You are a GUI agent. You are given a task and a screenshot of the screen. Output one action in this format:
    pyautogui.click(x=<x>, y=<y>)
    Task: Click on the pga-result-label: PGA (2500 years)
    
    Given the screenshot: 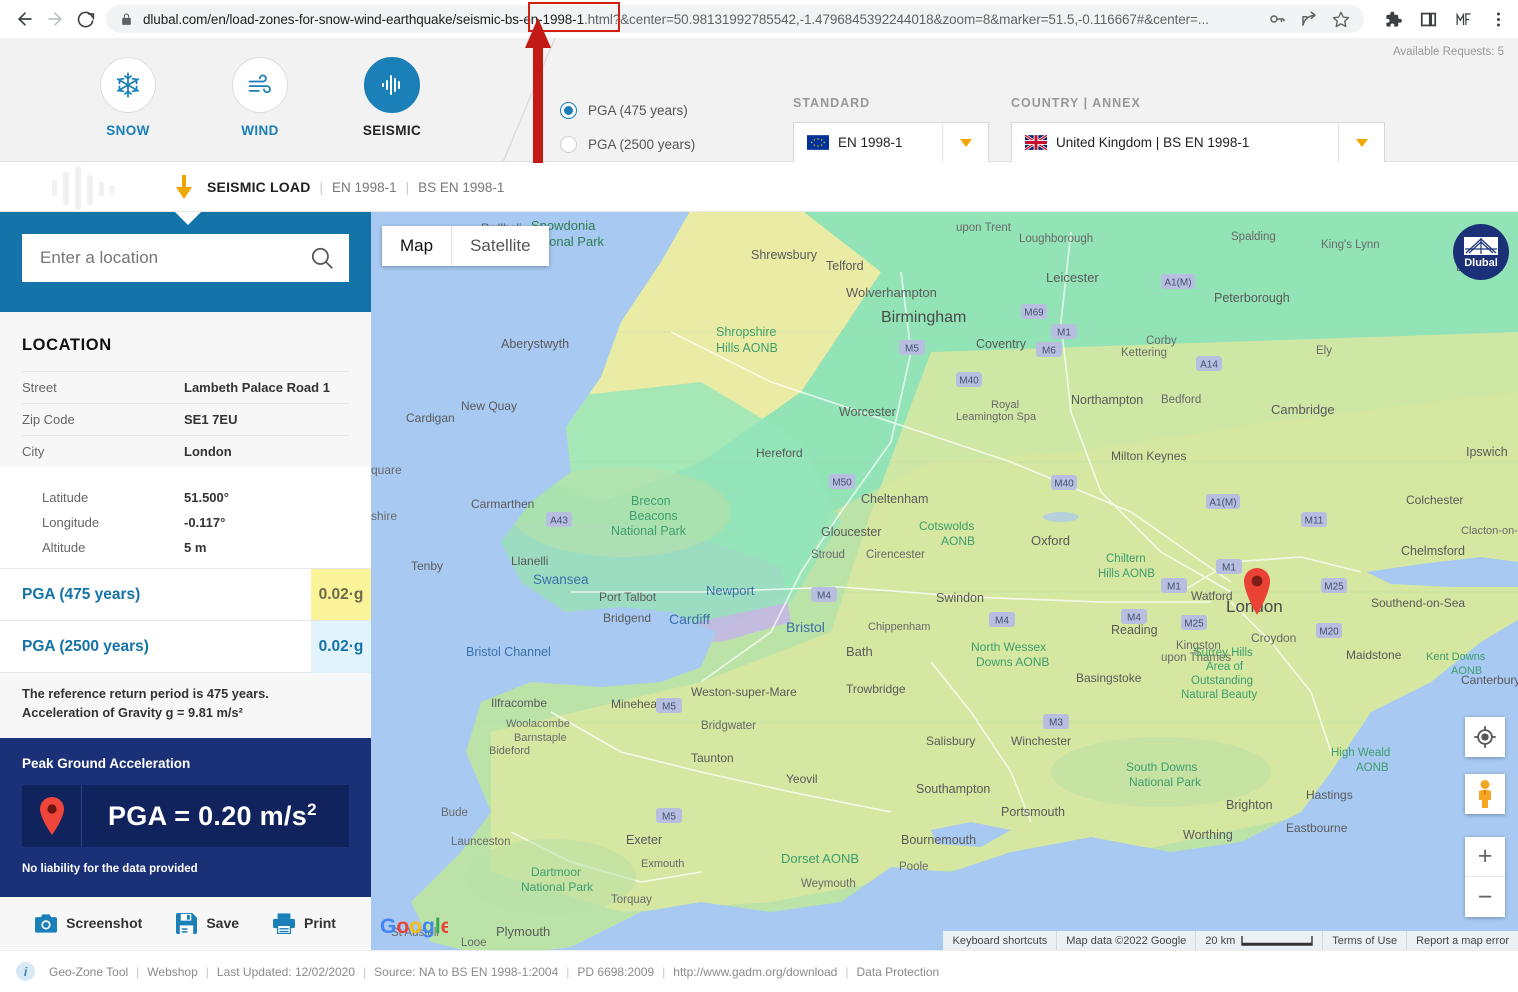 What is the action you would take?
    pyautogui.click(x=85, y=646)
    